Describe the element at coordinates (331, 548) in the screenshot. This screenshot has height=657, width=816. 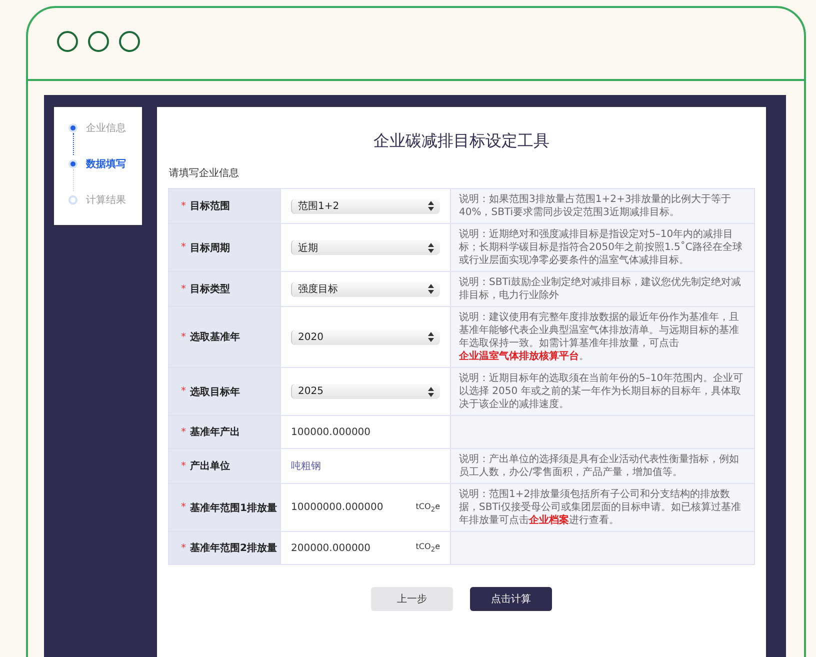
I see `field-value: 200000.000000` at that location.